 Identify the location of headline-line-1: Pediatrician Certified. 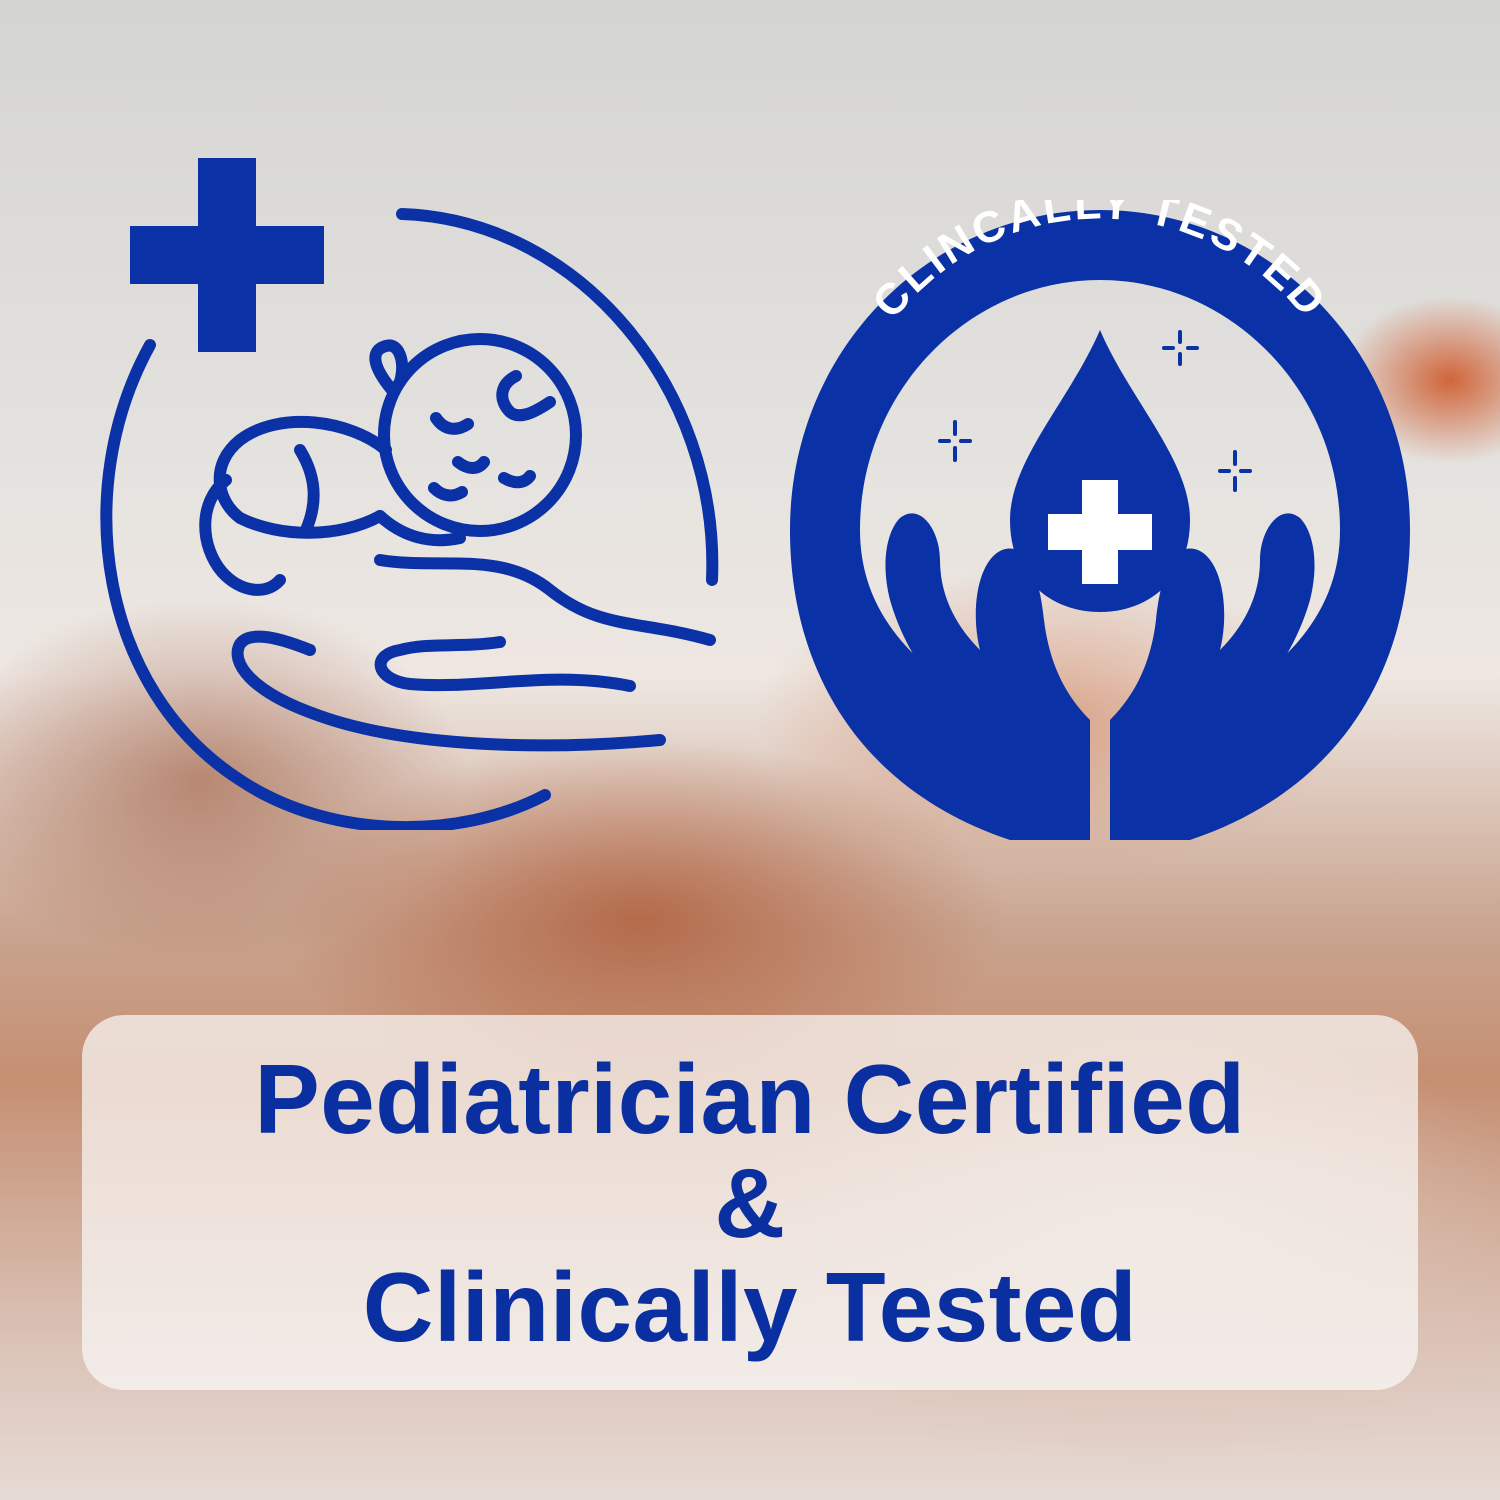
(750, 1098).